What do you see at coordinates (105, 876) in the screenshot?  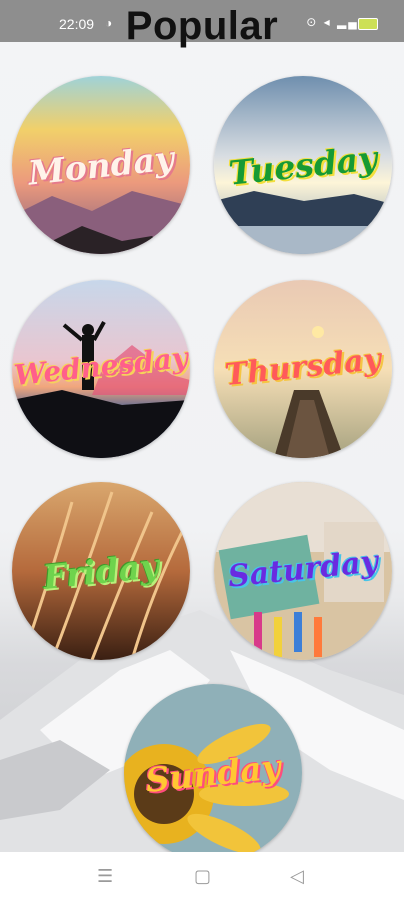 I see `menu-icon: ☰` at bounding box center [105, 876].